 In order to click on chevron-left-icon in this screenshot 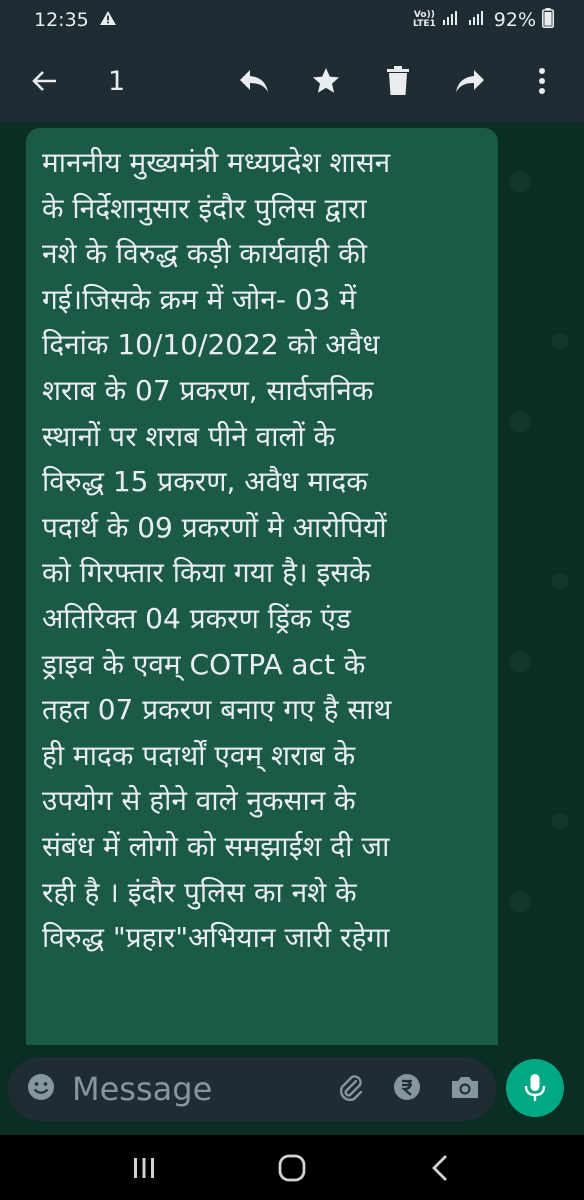, I will do `click(439, 1167)`.